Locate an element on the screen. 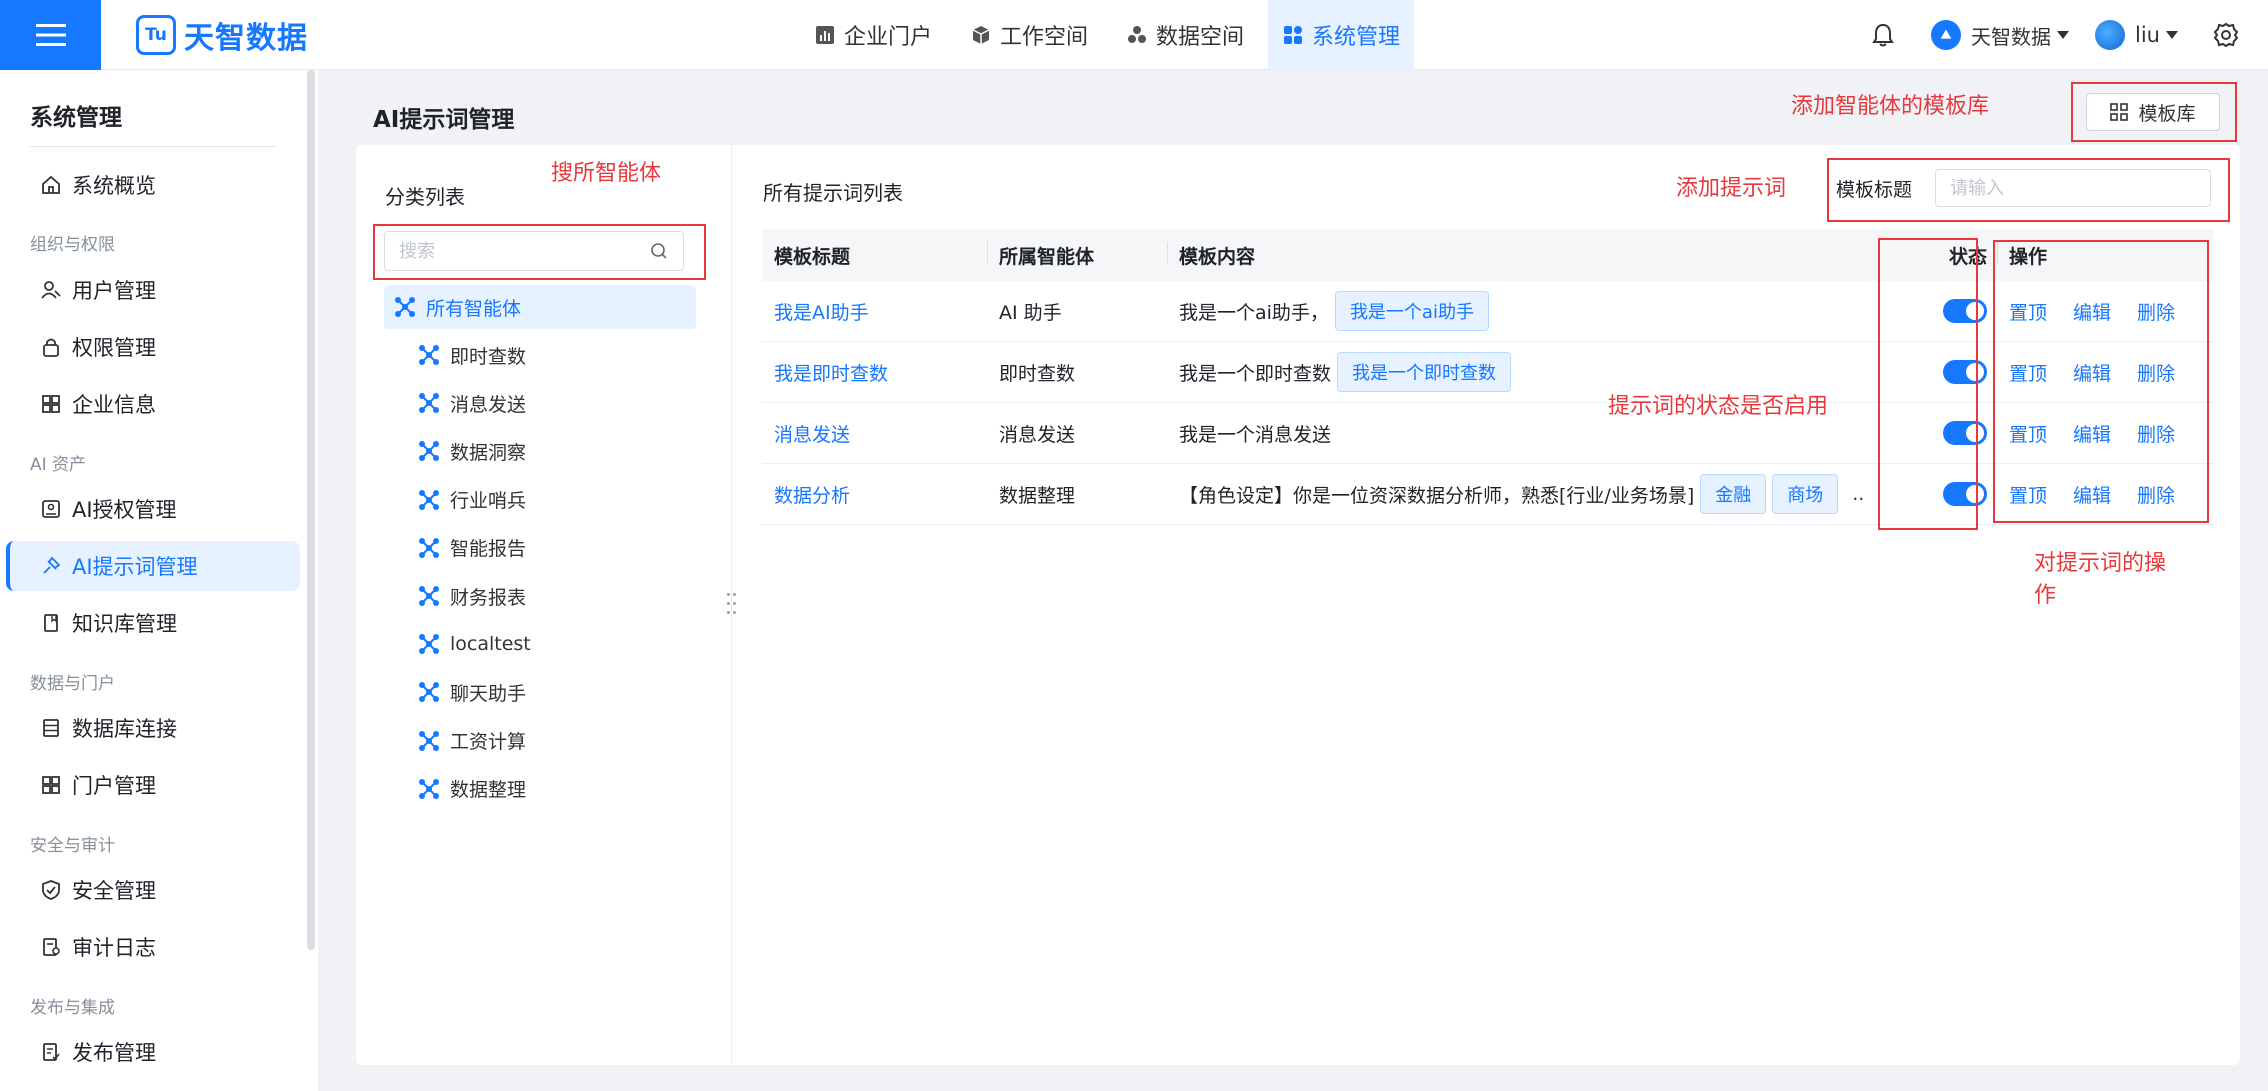 The height and width of the screenshot is (1091, 2268). top-nav-workspace: 工作空间 is located at coordinates (1029, 35).